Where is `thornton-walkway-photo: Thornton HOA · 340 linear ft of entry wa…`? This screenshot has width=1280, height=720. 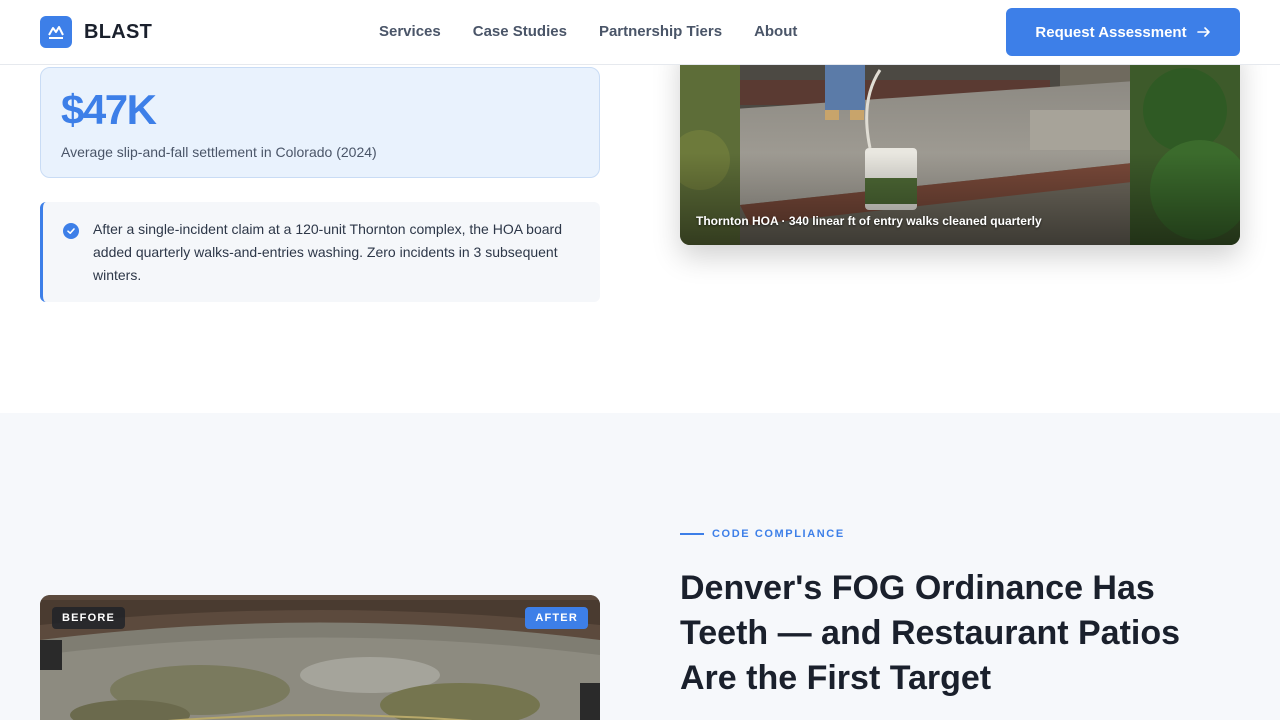
thornton-walkway-photo: Thornton HOA · 340 linear ft of entry wa… is located at coordinates (960, 142).